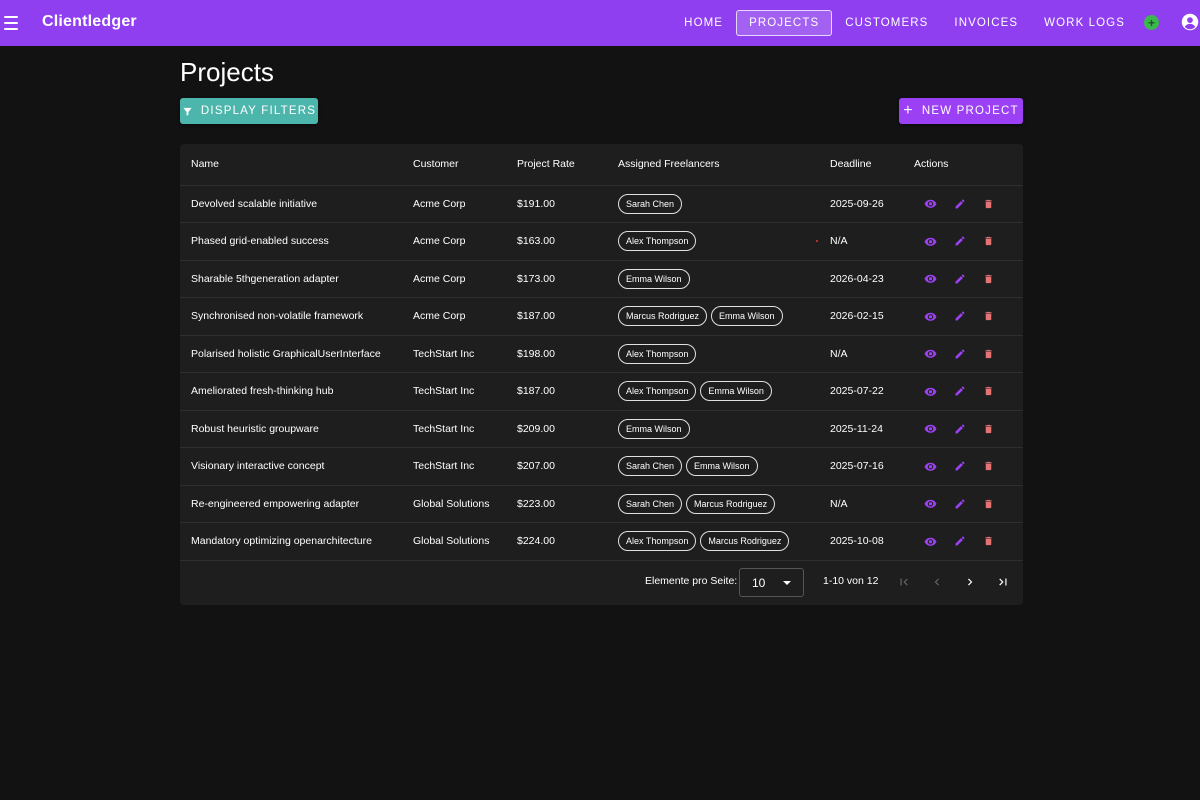 The width and height of the screenshot is (1200, 800). I want to click on account-circle-icon, so click(1190, 22).